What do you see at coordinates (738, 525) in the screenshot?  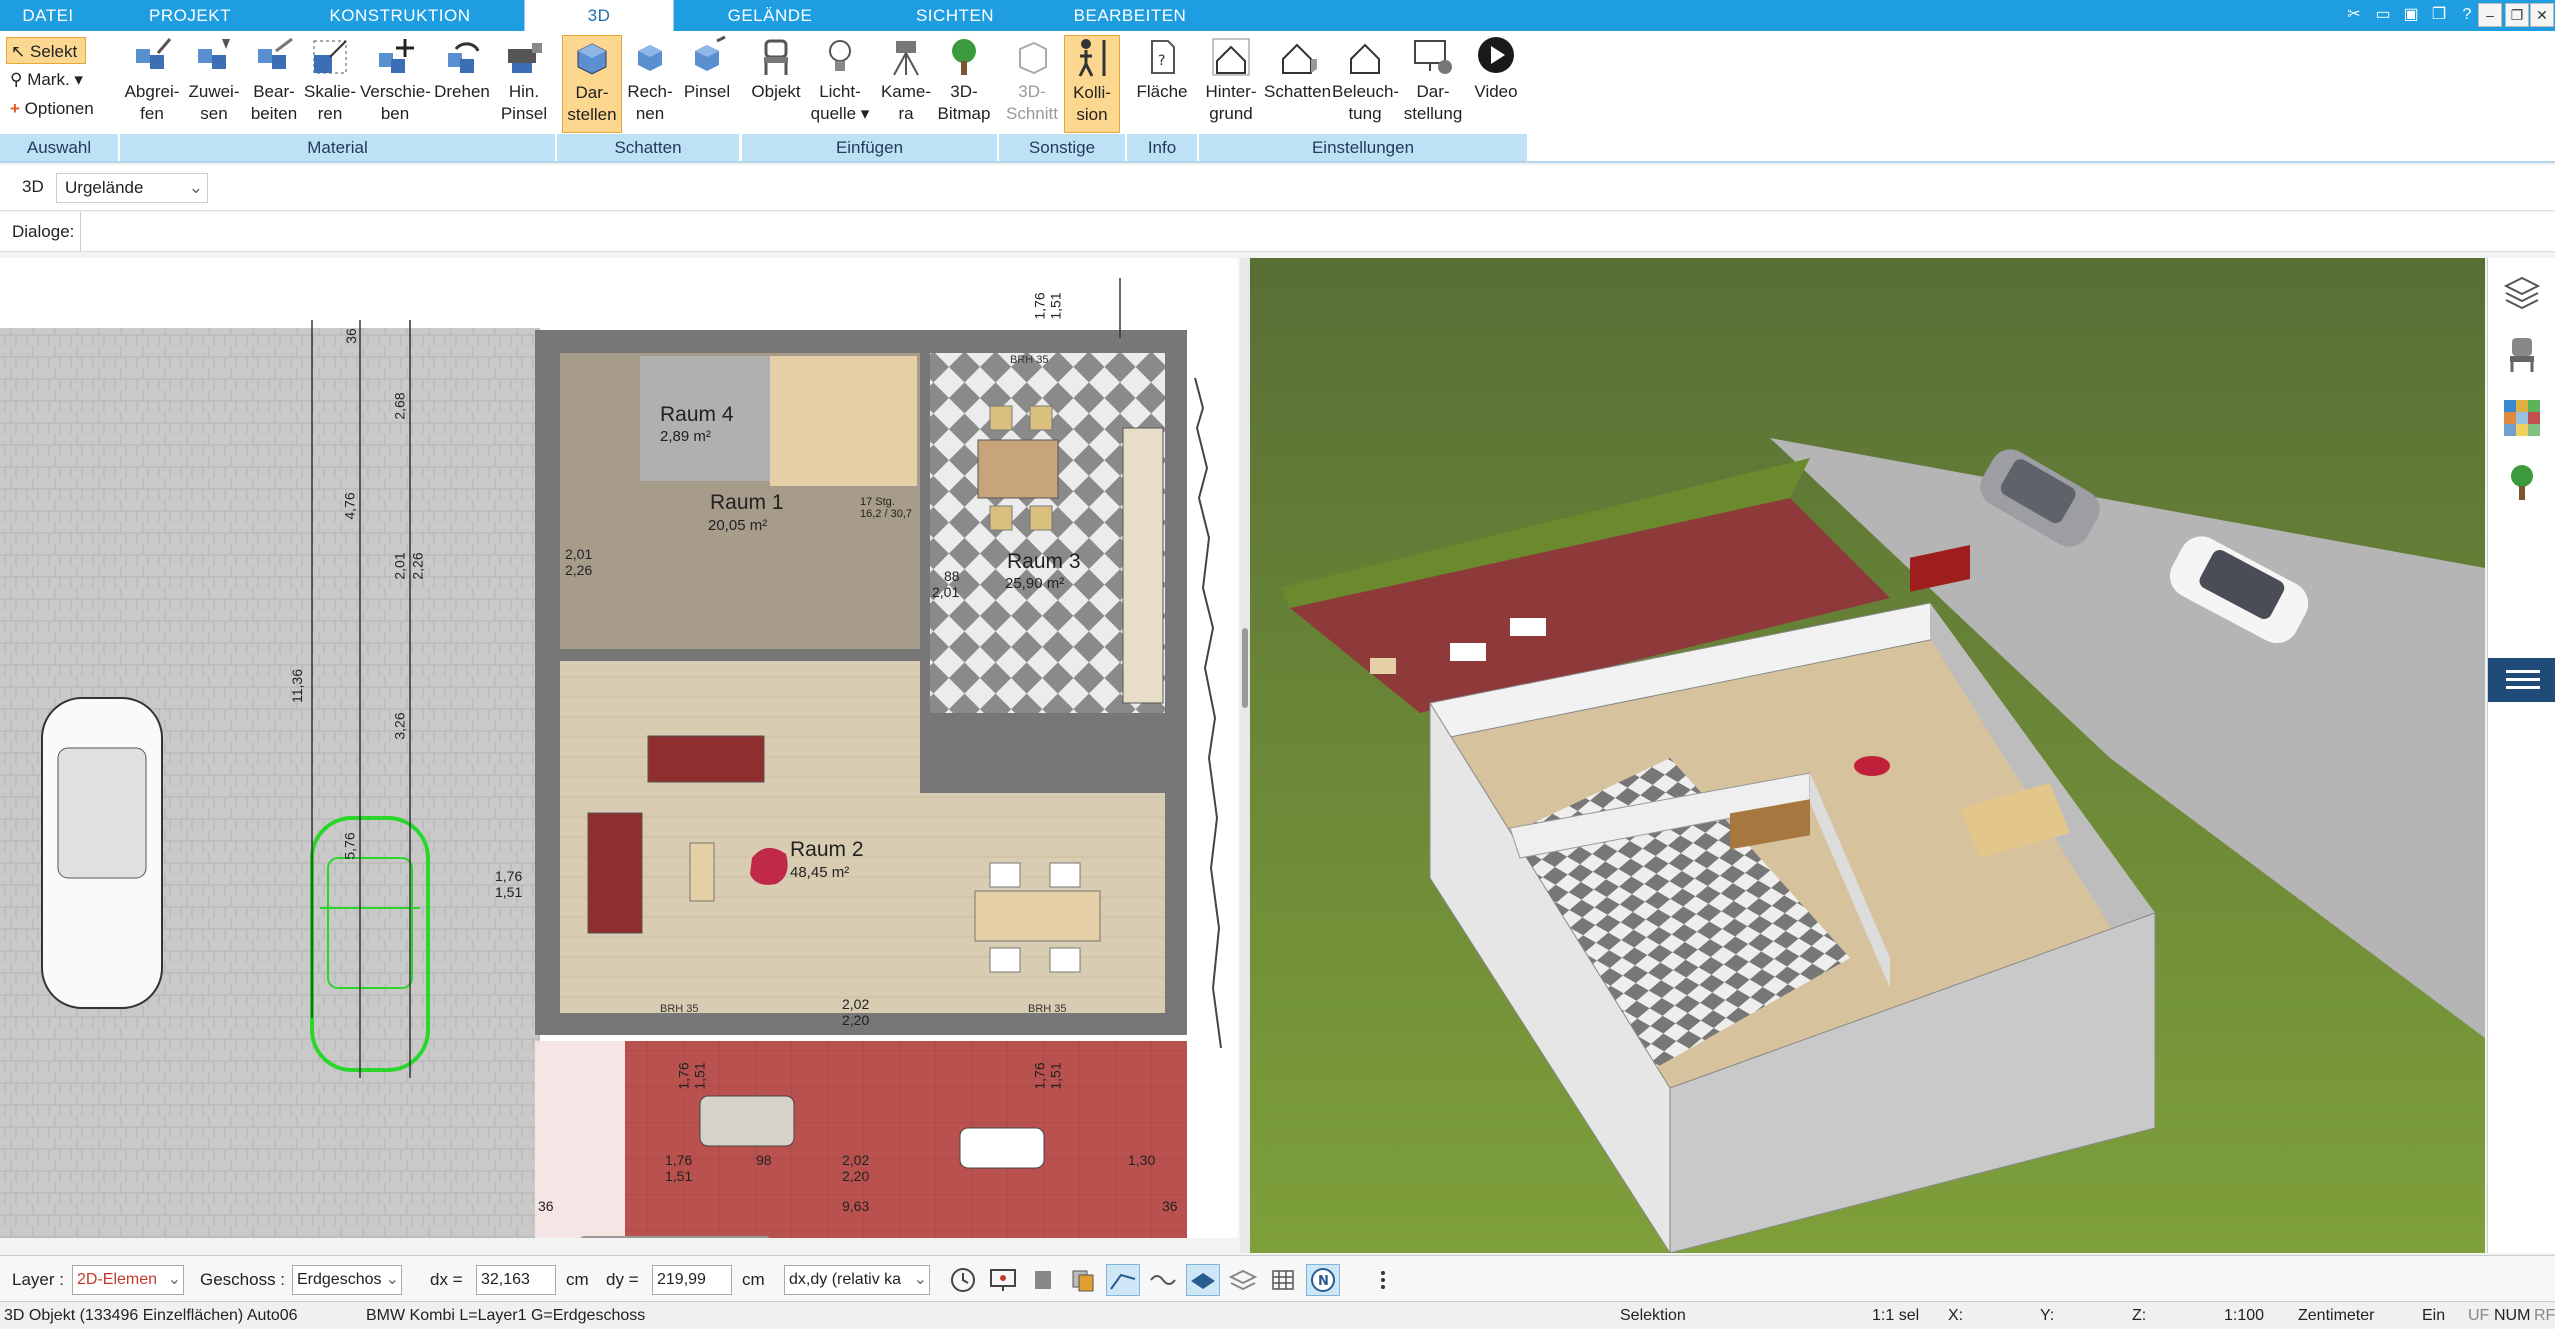 I see `room-1-area: 20,05 m²` at bounding box center [738, 525].